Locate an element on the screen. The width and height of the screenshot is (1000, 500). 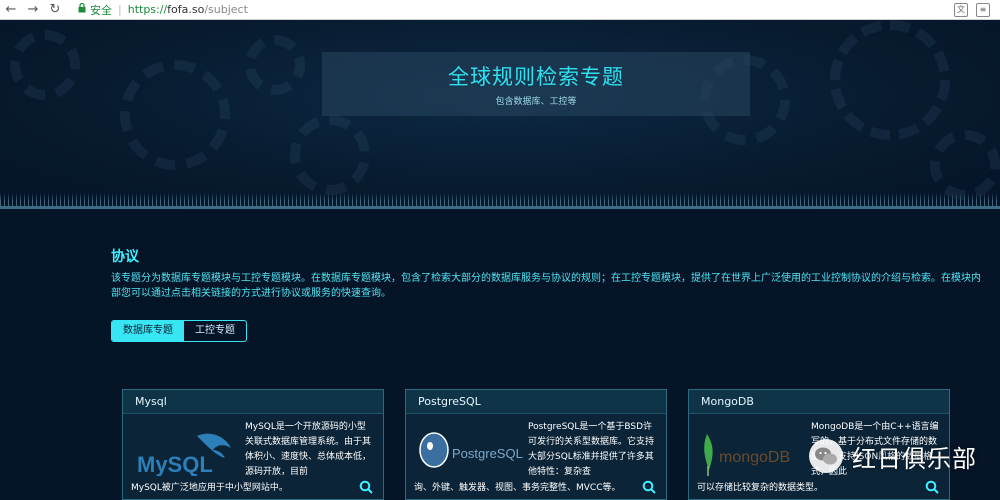
mongodb-logo: mongoDB is located at coordinates (747, 455).